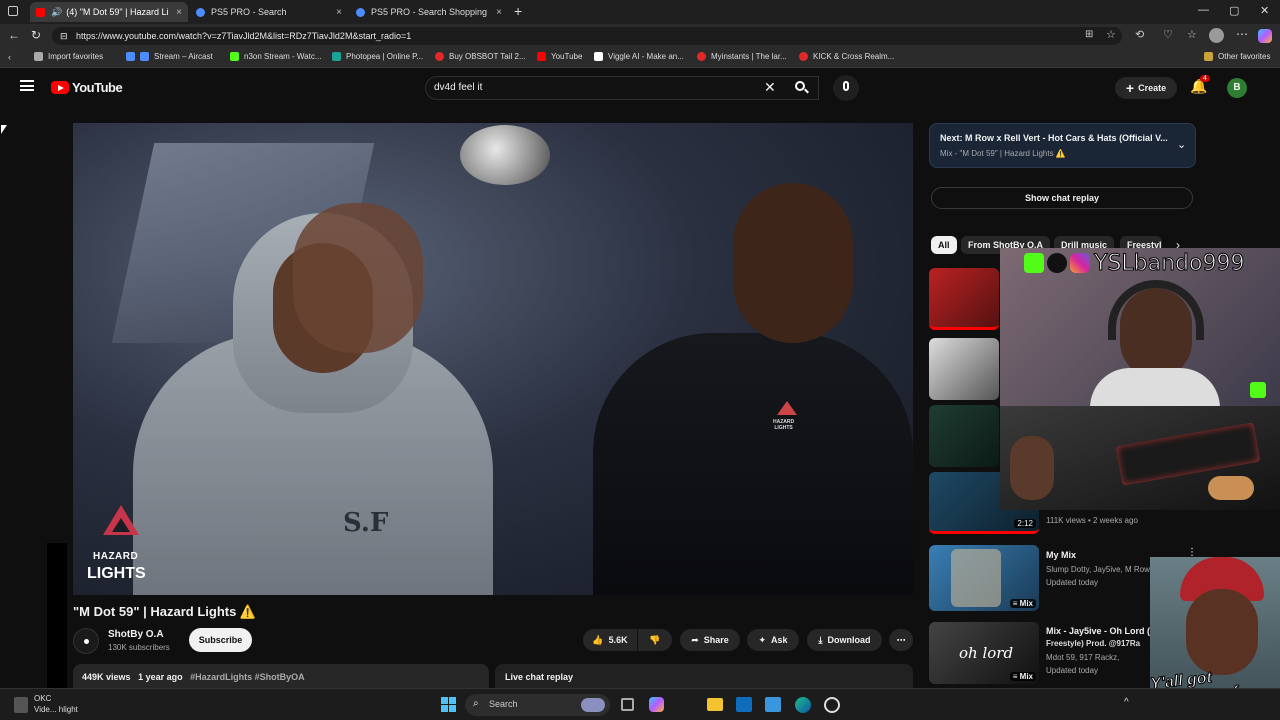  I want to click on thumbs-up-icon: 👍, so click(598, 639).